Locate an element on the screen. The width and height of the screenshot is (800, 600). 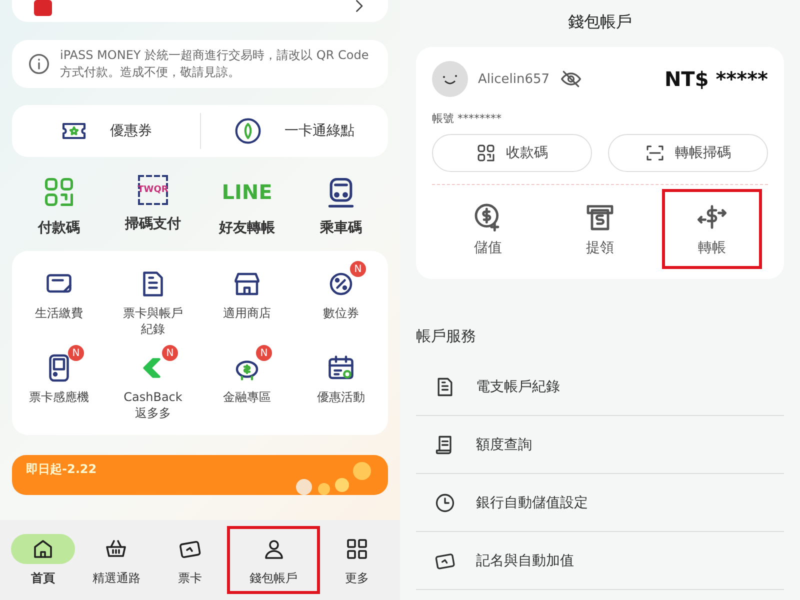
username: Alicelin657 is located at coordinates (514, 79).